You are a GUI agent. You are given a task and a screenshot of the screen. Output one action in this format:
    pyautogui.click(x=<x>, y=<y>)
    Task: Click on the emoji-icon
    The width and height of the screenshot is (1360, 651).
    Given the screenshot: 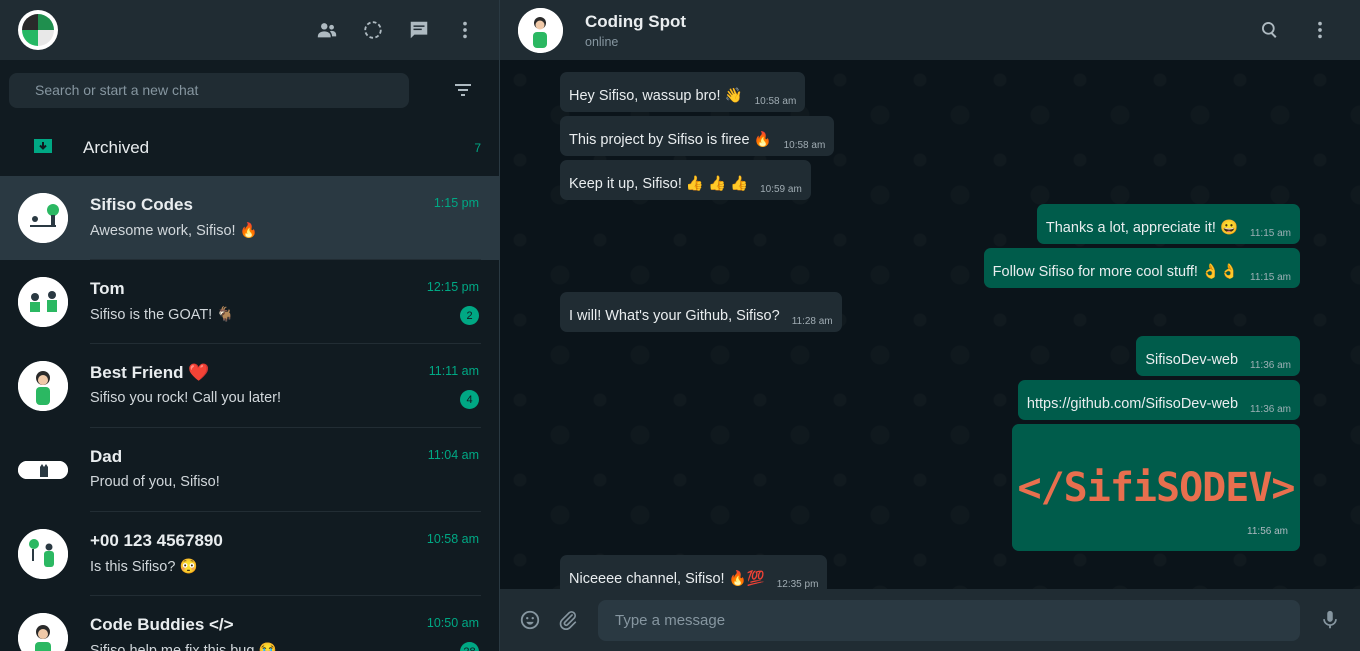 What is the action you would take?
    pyautogui.click(x=530, y=620)
    